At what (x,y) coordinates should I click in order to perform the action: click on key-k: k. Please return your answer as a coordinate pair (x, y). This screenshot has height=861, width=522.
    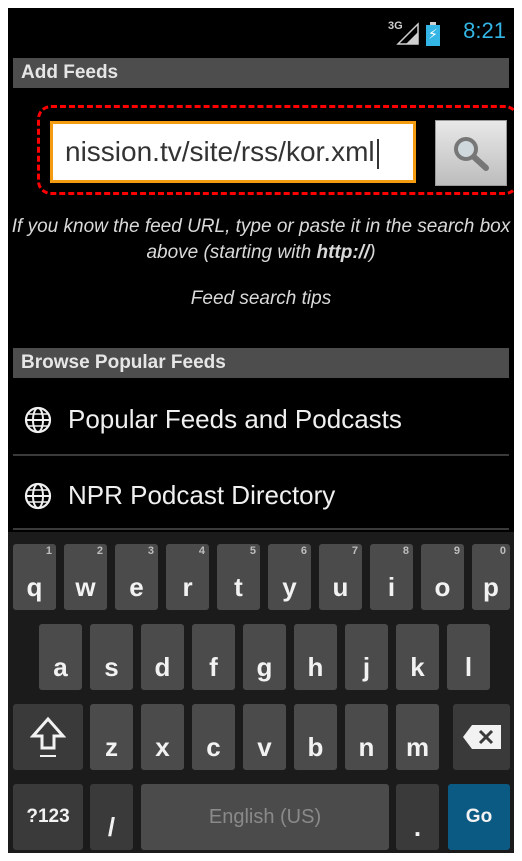
    Looking at the image, I should click on (417, 657).